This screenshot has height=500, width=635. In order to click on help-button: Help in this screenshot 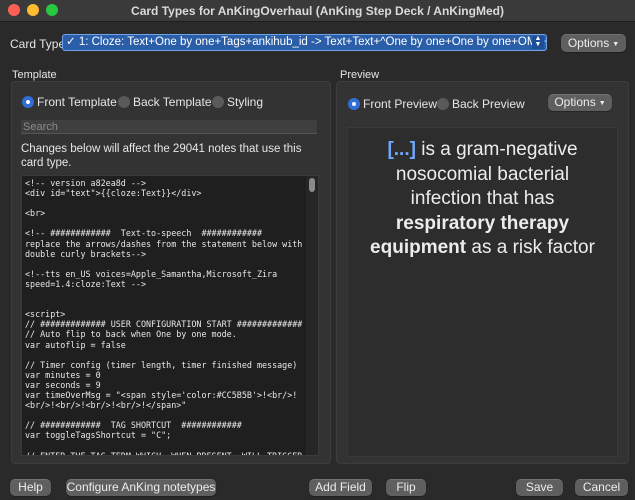, I will do `click(30, 487)`.